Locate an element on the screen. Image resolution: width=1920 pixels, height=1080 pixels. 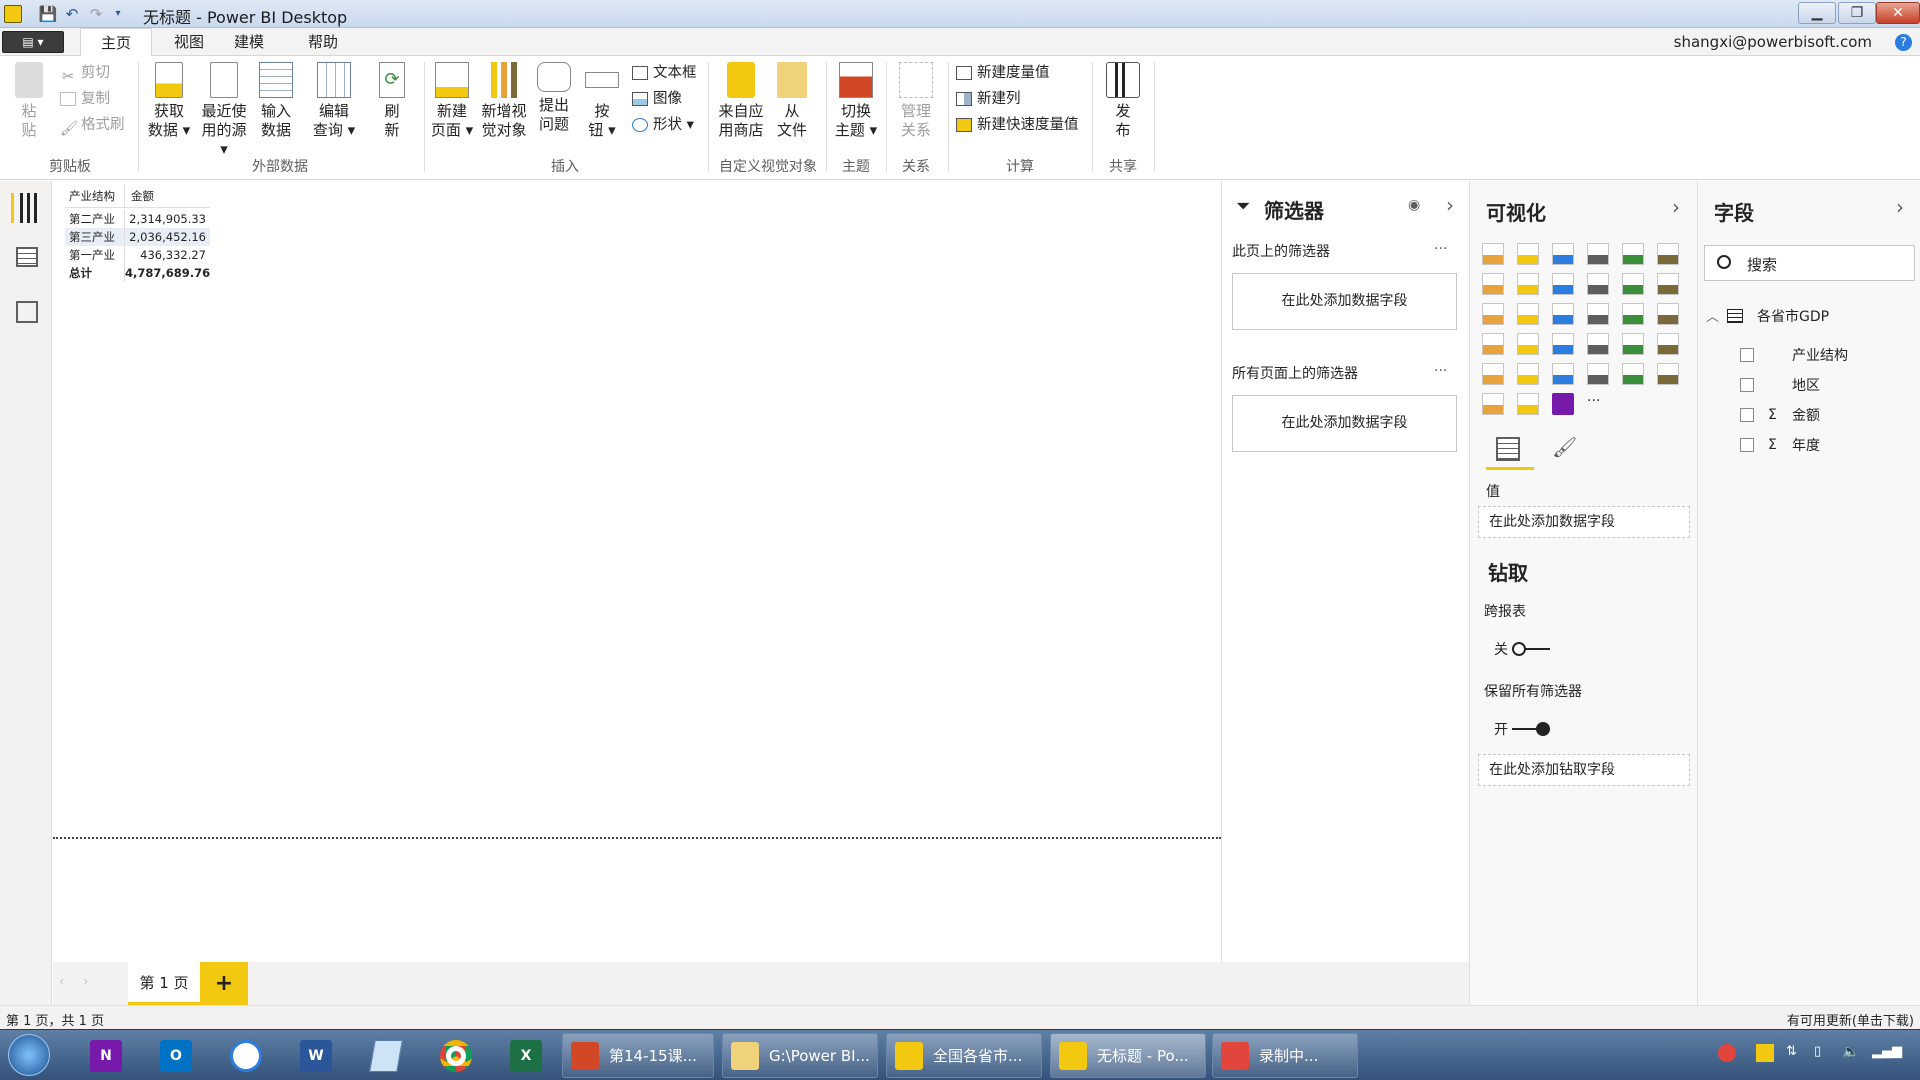
r-visual-icon is located at coordinates (1598, 374).